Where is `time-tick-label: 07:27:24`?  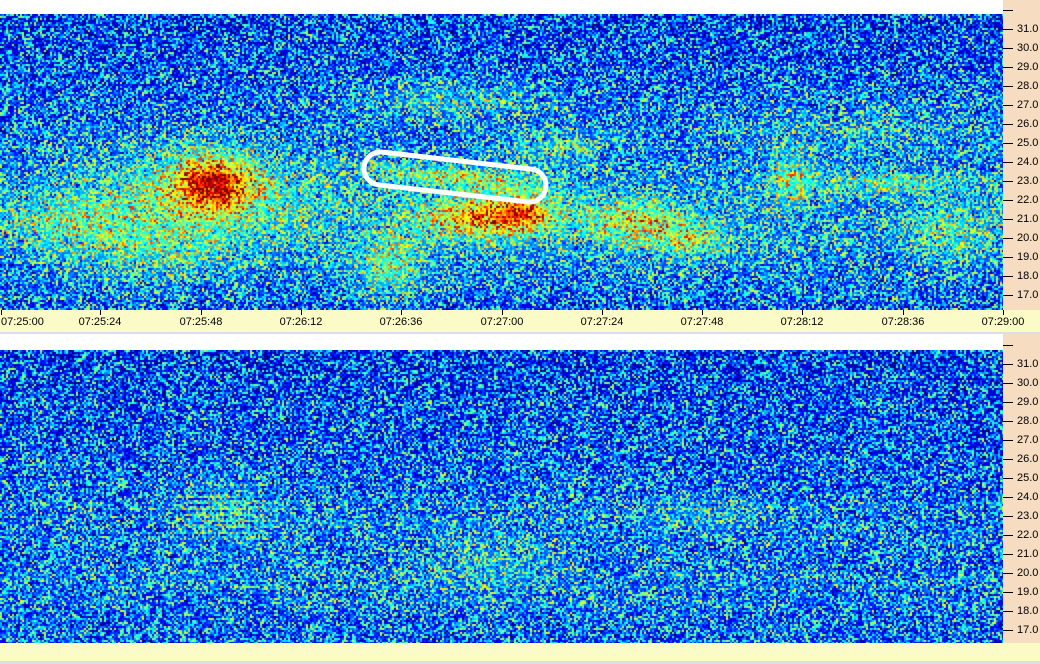
time-tick-label: 07:27:24 is located at coordinates (602, 322).